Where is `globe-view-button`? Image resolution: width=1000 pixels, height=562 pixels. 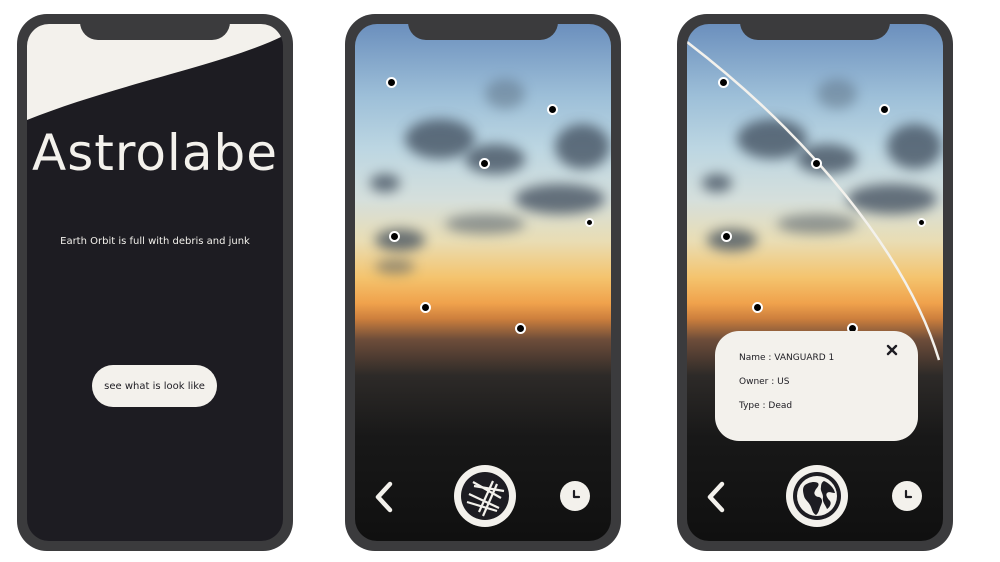
globe-view-button is located at coordinates (817, 496).